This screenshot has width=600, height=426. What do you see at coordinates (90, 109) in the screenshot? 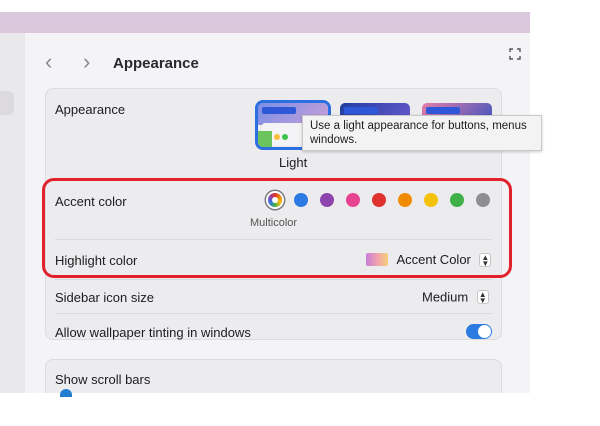
I see `appearance-label: Appearance` at bounding box center [90, 109].